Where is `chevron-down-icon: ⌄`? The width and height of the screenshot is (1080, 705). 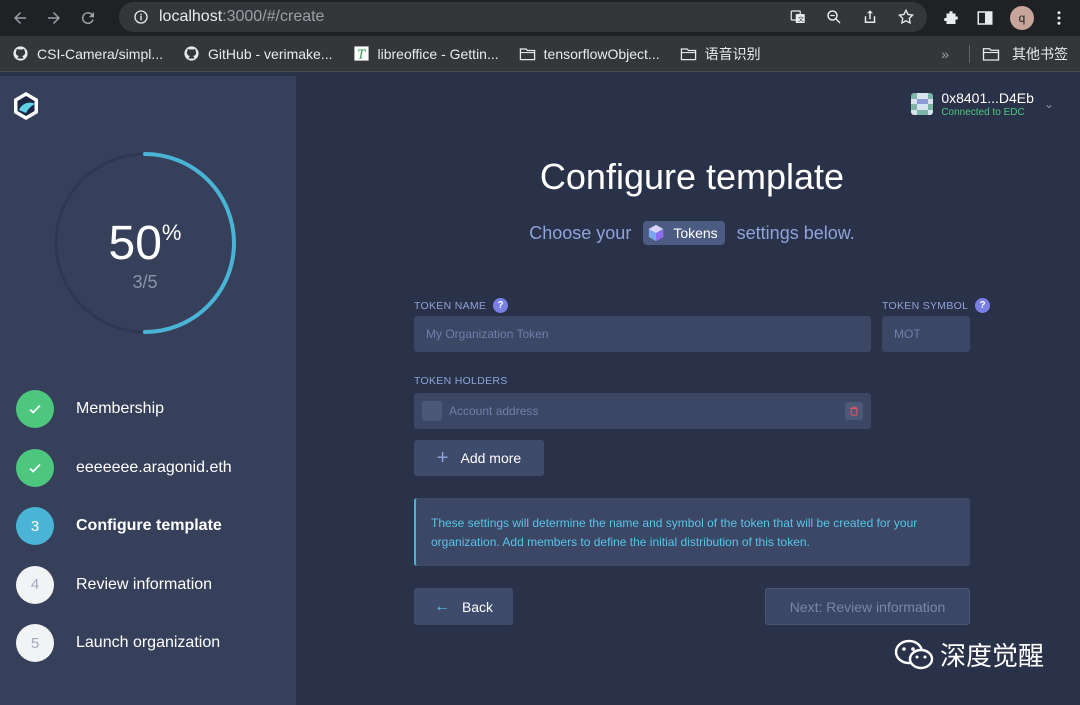
chevron-down-icon: ⌄ is located at coordinates (1049, 104).